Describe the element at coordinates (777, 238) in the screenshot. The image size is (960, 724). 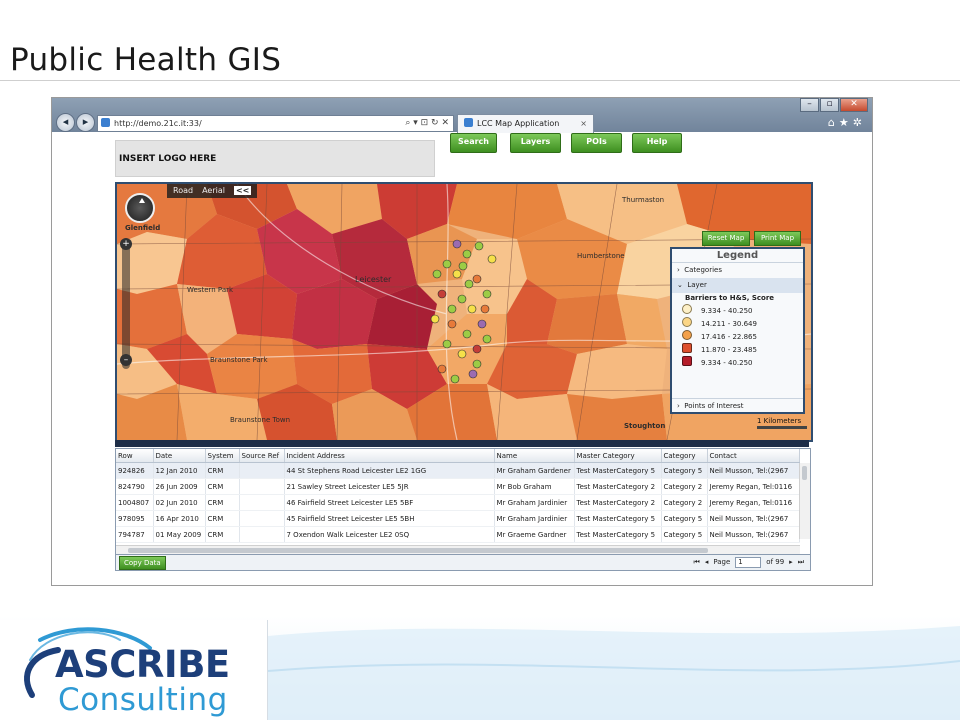
I see `print-map-button: Print Map` at that location.